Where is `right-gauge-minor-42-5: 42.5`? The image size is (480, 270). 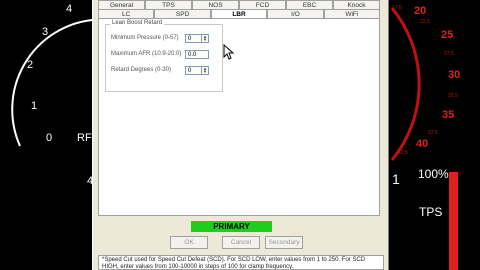 right-gauge-minor-42-5: 42.5 is located at coordinates (403, 153).